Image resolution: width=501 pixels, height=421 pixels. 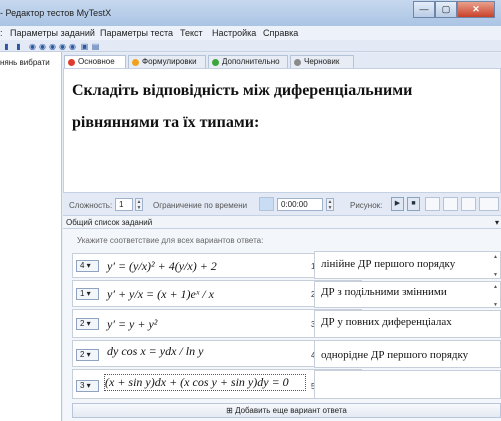 I want to click on tab-draft: Черновик, so click(x=322, y=61).